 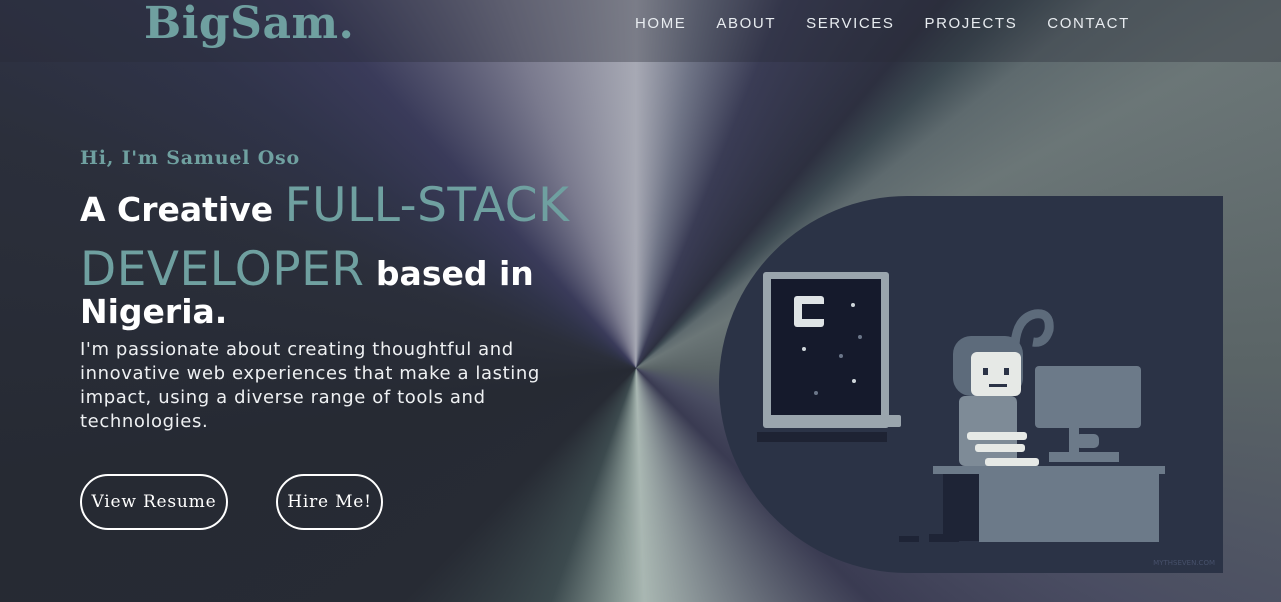 What do you see at coordinates (329, 502) in the screenshot?
I see `hire-me-button: Hire Me!` at bounding box center [329, 502].